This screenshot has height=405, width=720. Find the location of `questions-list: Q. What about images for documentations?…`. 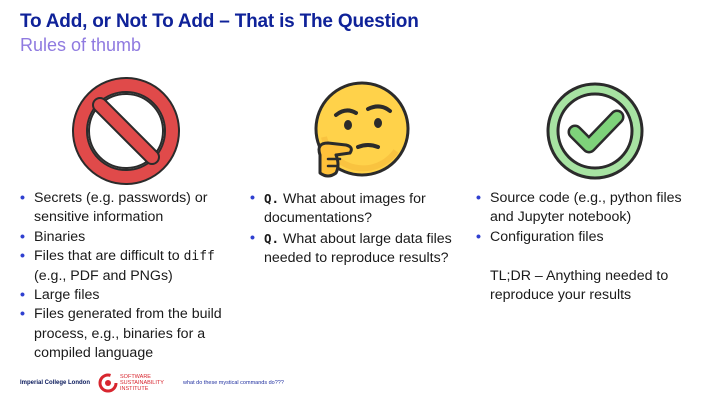

questions-list: Q. What about images for documentations?… is located at coordinates (355, 229).